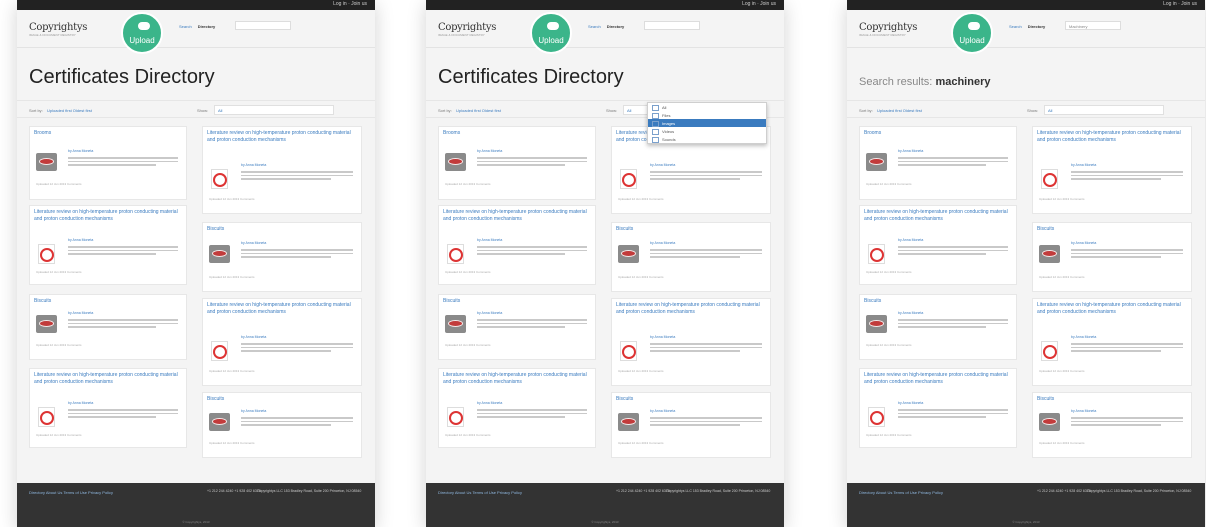  What do you see at coordinates (707, 139) in the screenshot?
I see `dropdown-option: Sounds` at bounding box center [707, 139].